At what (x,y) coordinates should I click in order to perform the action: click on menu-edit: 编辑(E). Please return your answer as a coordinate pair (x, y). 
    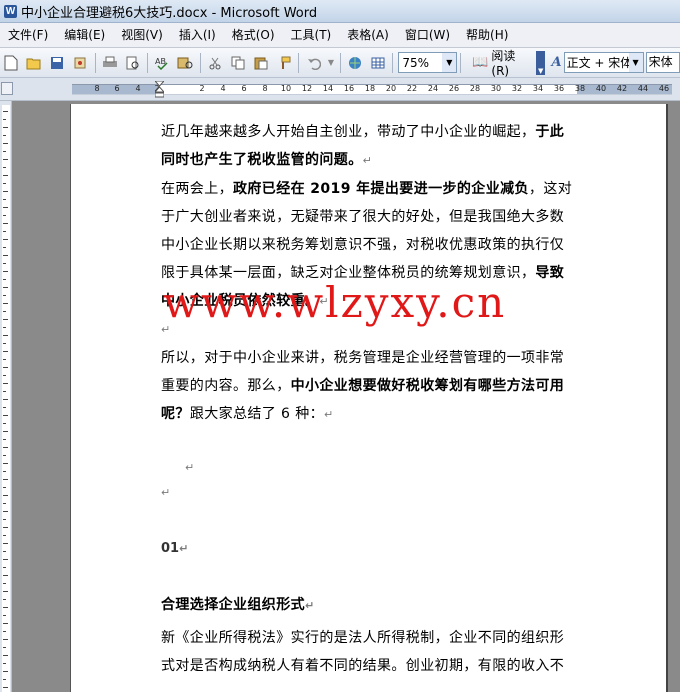
    Looking at the image, I should click on (84, 35).